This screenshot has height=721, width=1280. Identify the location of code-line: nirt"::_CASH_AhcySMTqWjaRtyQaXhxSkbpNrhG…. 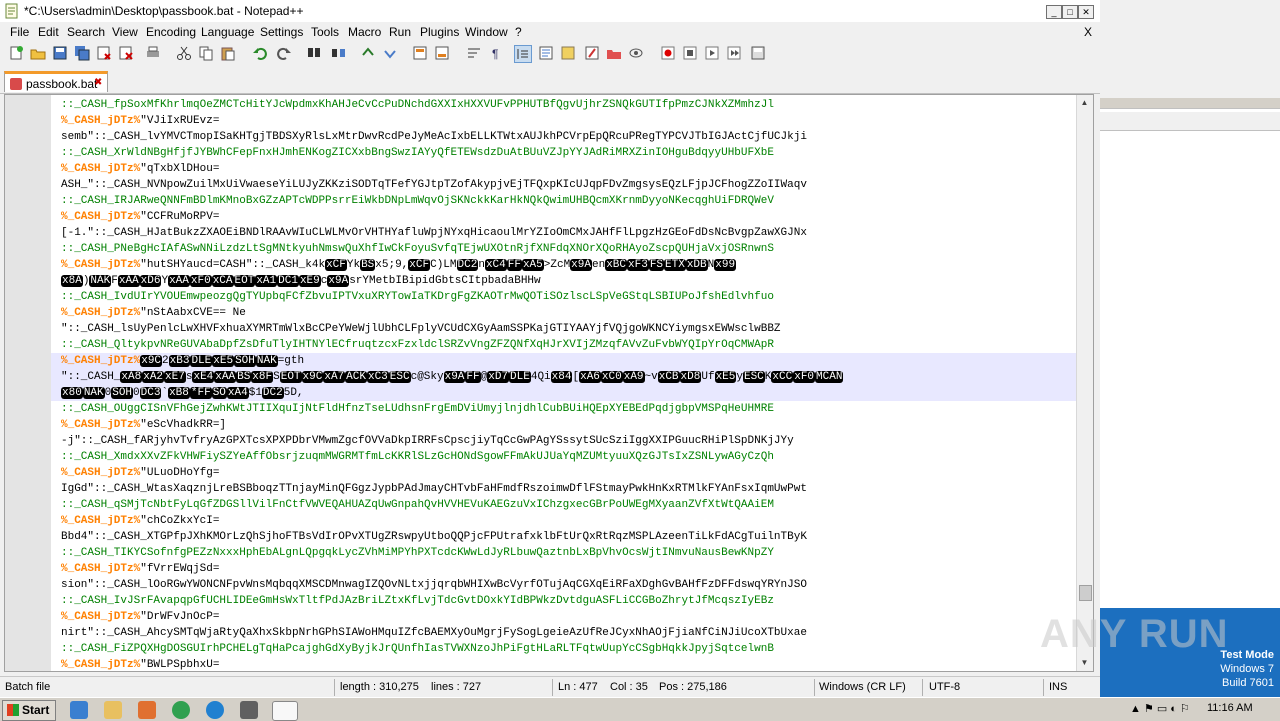
(564, 633).